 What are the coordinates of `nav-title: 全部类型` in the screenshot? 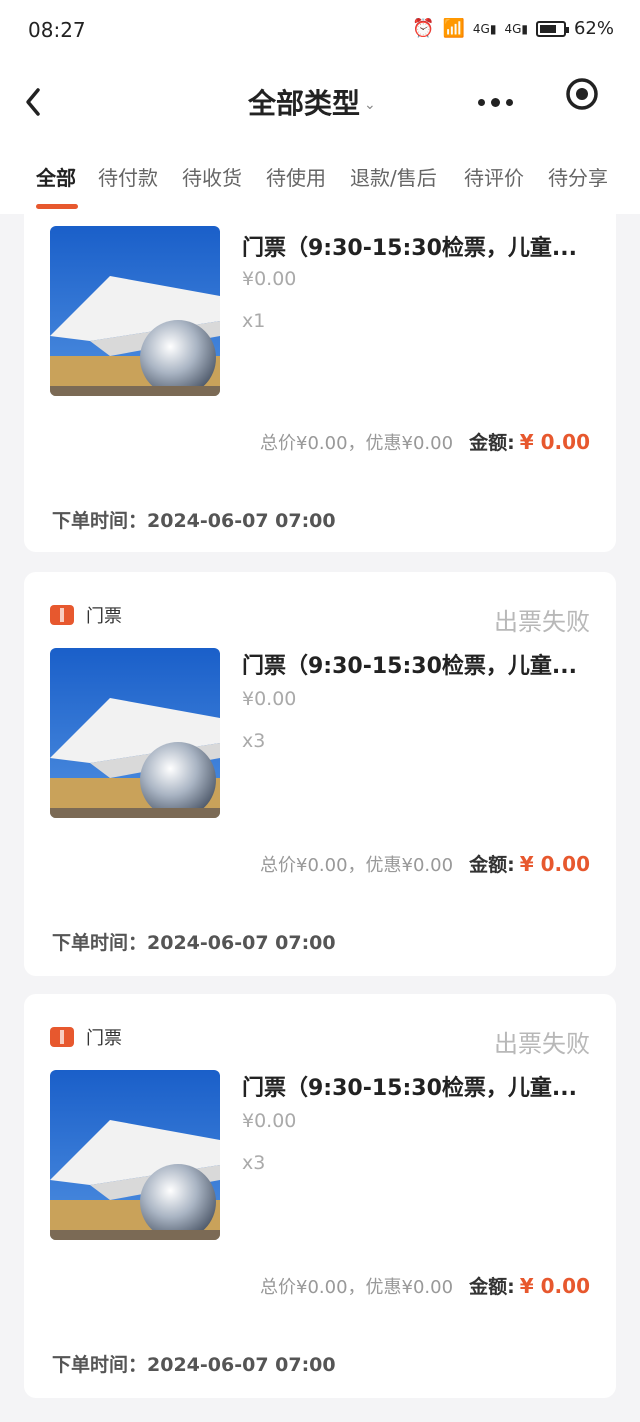 It's located at (304, 103).